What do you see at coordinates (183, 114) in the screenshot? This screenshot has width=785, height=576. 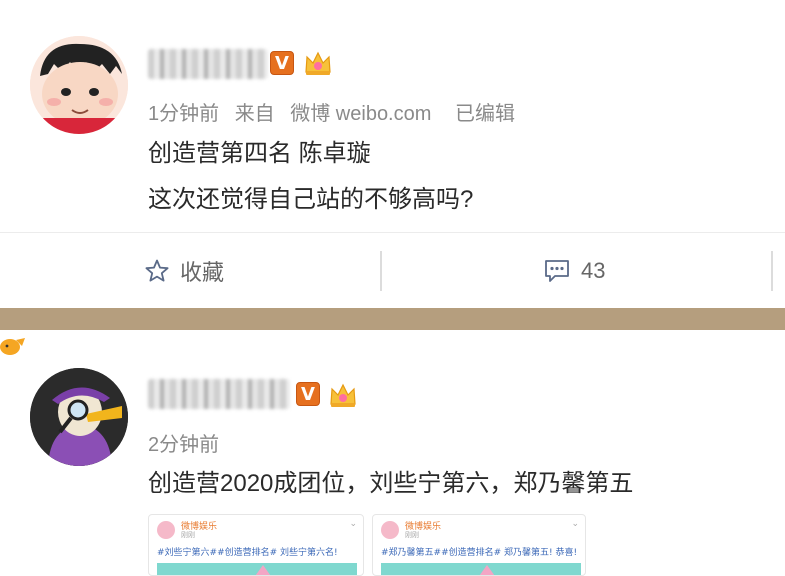 I see `post-time: 1分钟前` at bounding box center [183, 114].